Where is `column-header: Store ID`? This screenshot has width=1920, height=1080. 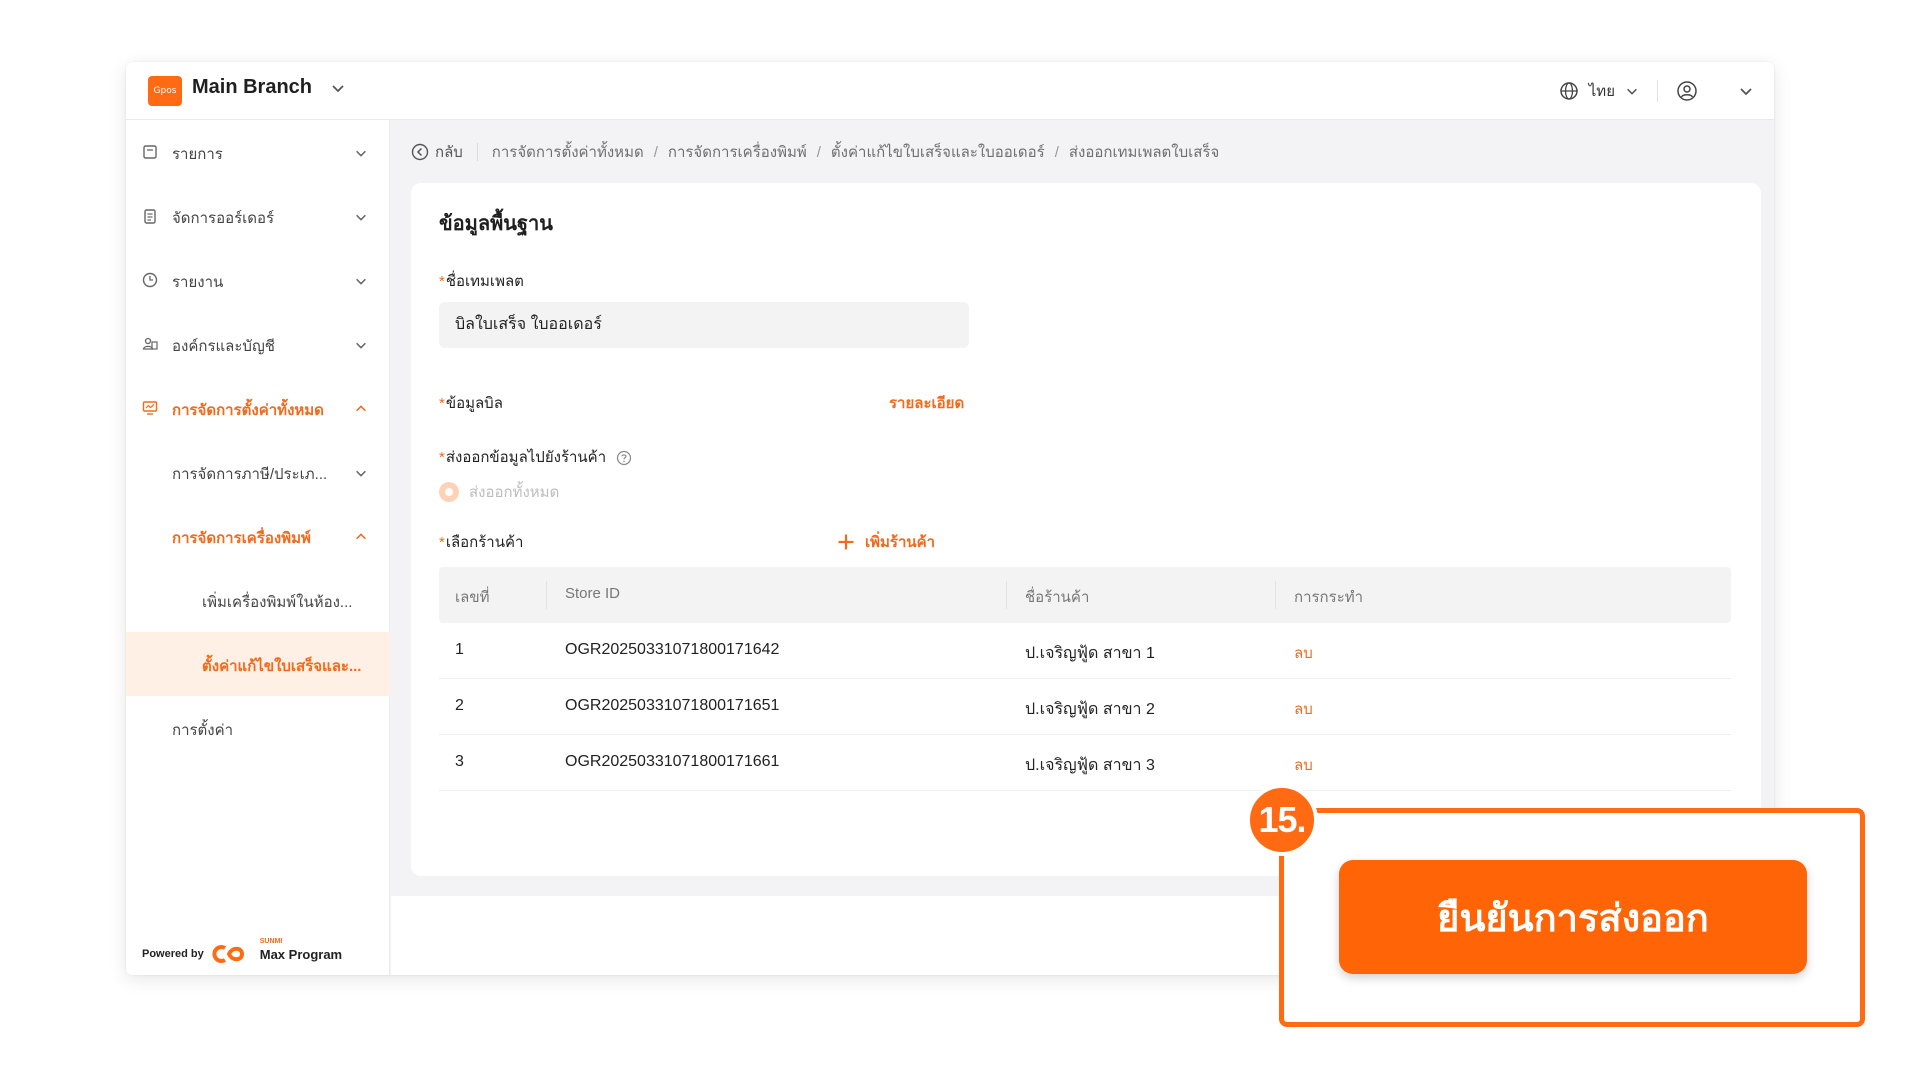 column-header: Store ID is located at coordinates (593, 593).